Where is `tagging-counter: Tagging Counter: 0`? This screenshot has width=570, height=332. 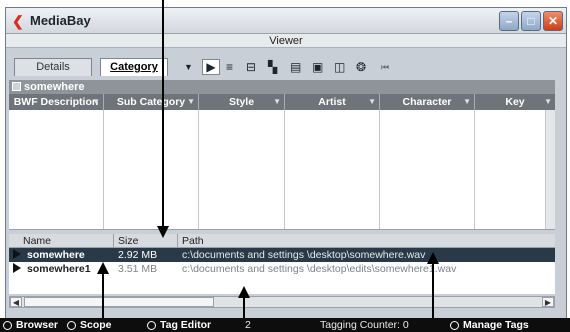
tagging-counter: Tagging Counter: 0 is located at coordinates (364, 325).